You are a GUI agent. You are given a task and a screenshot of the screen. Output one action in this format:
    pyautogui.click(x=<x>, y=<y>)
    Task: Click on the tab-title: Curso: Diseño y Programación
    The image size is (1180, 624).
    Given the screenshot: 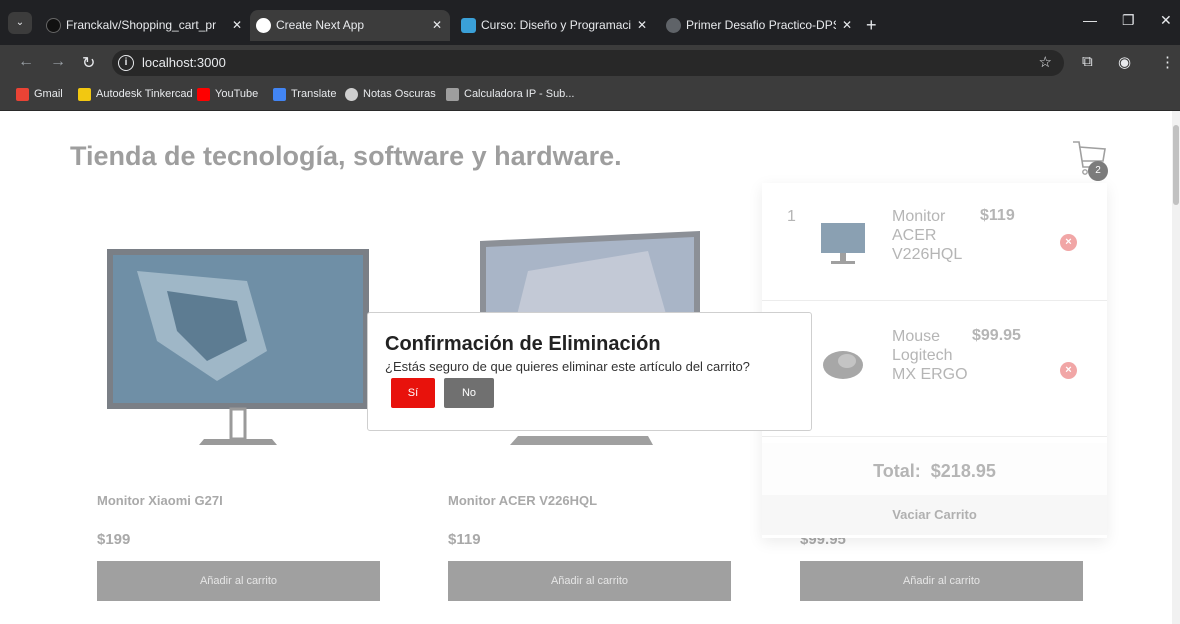 What is the action you would take?
    pyautogui.click(x=556, y=25)
    